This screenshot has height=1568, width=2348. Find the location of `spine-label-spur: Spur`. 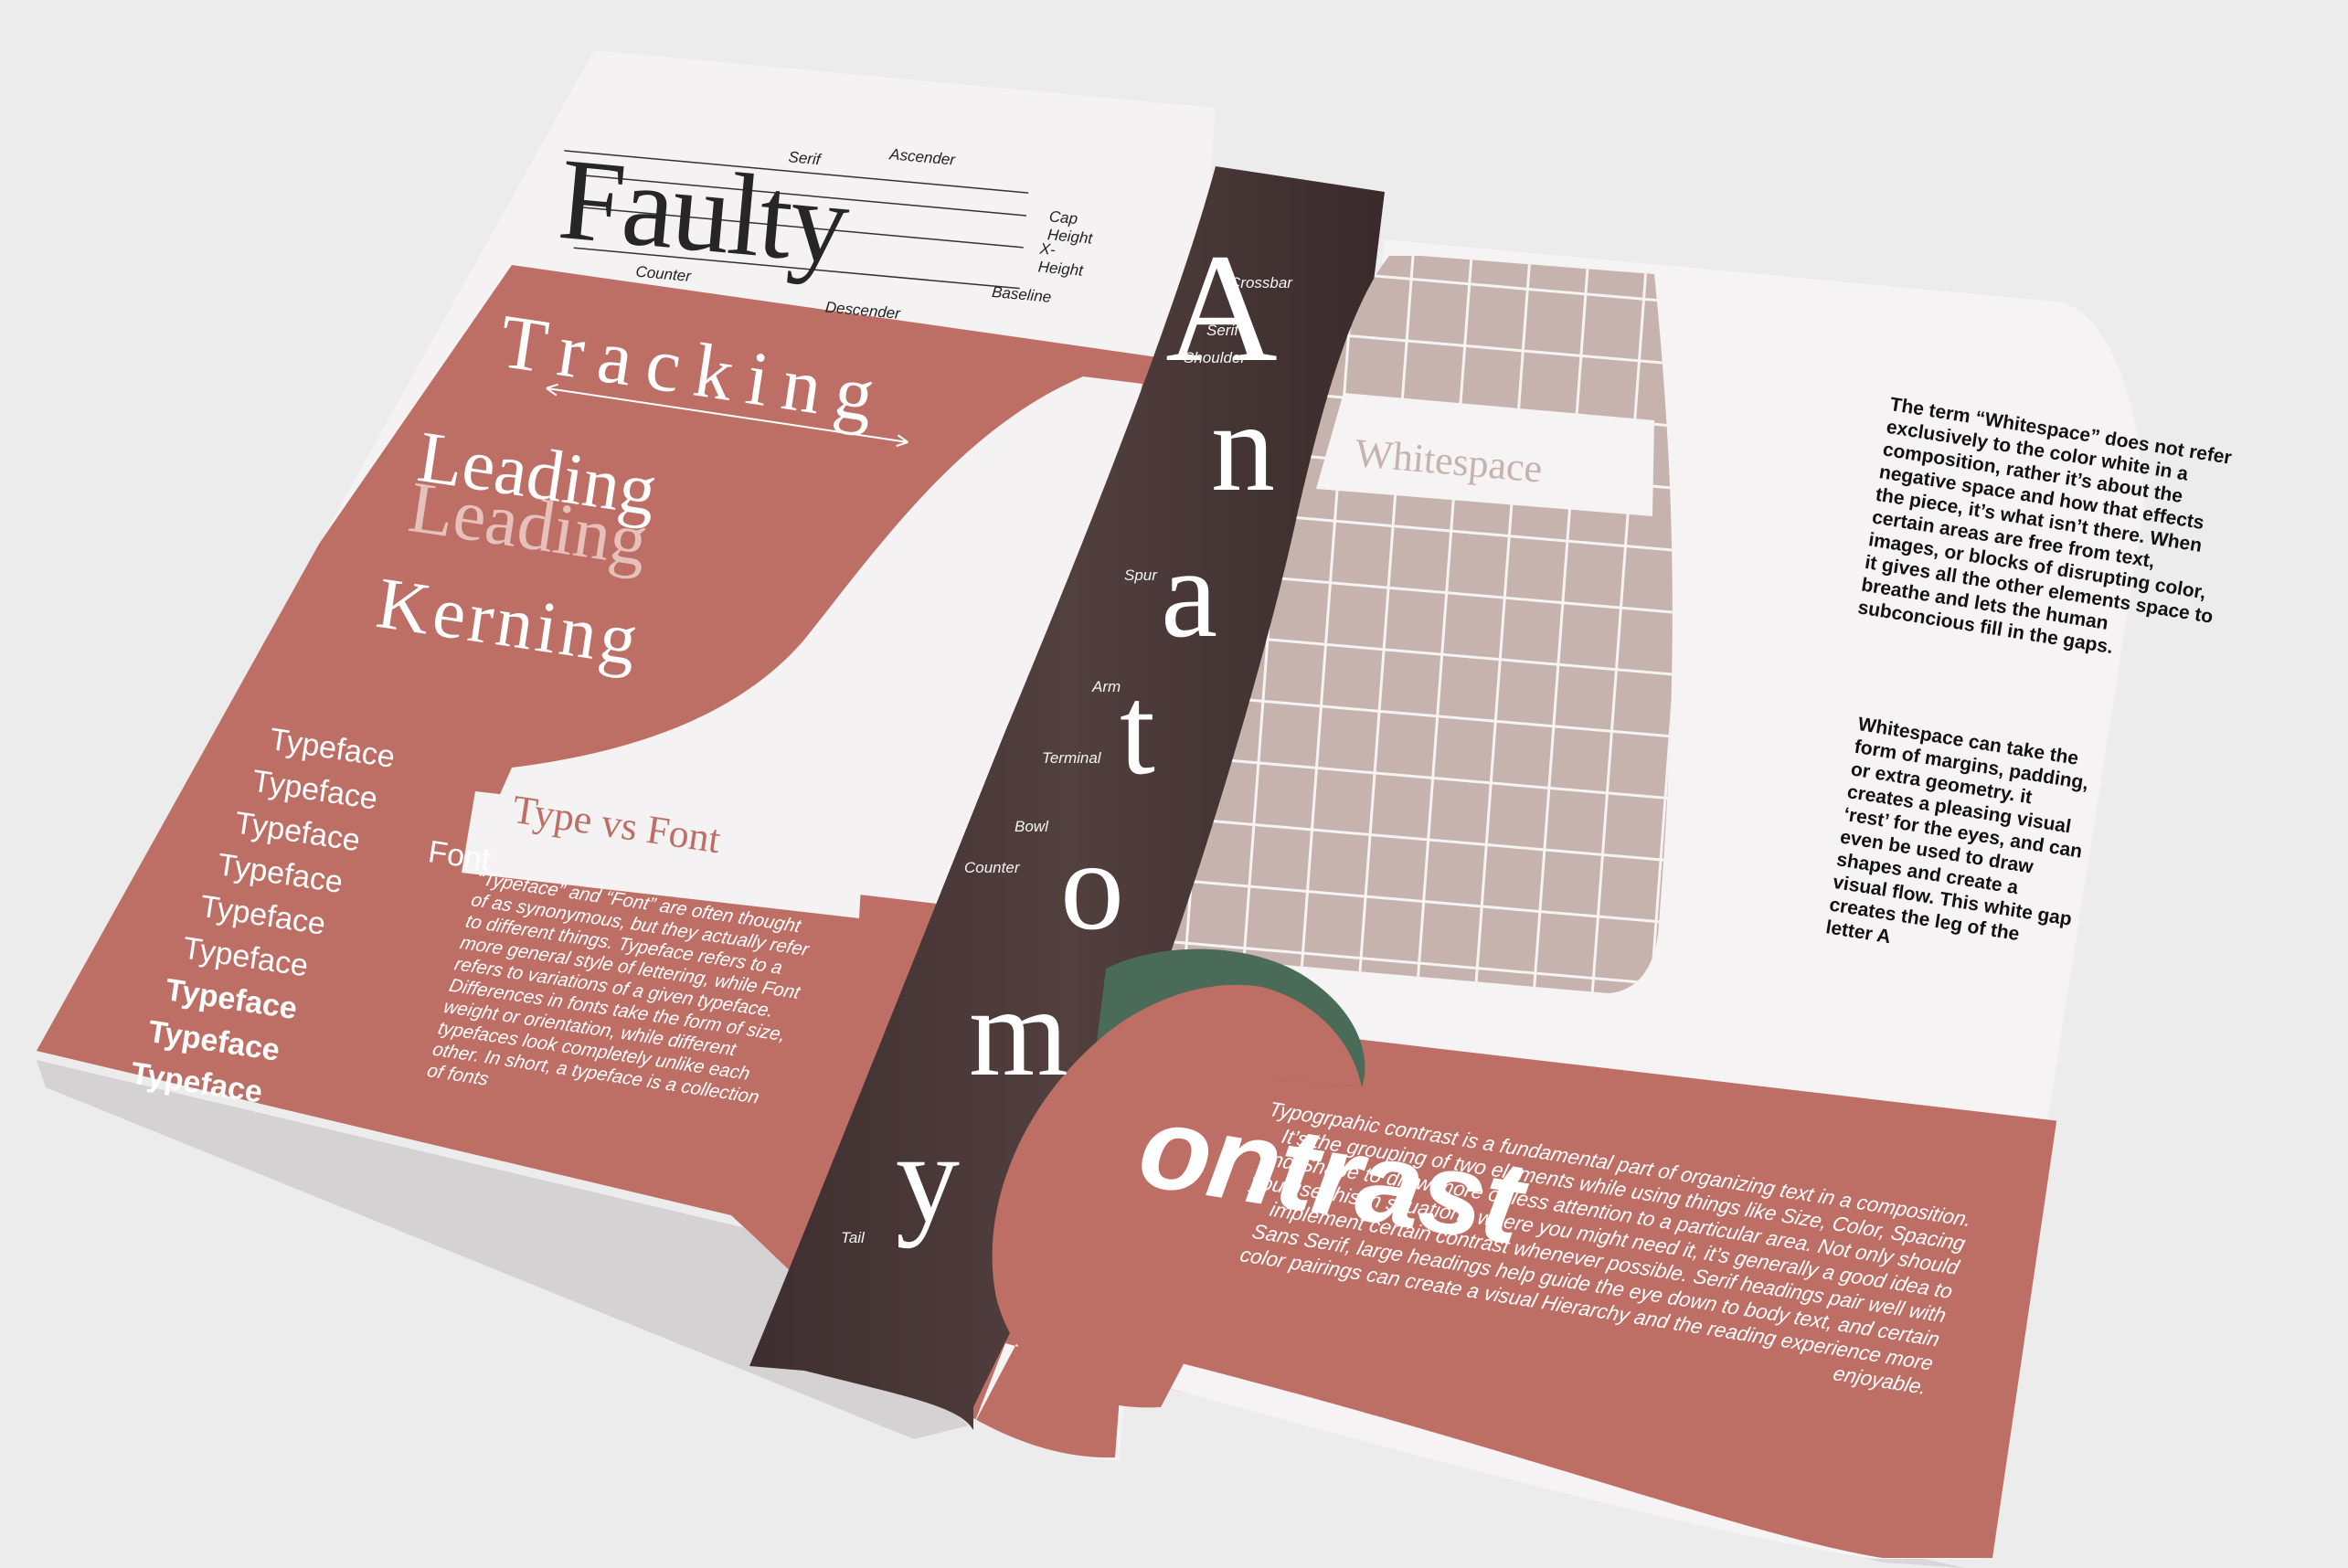

spine-label-spur: Spur is located at coordinates (1141, 576).